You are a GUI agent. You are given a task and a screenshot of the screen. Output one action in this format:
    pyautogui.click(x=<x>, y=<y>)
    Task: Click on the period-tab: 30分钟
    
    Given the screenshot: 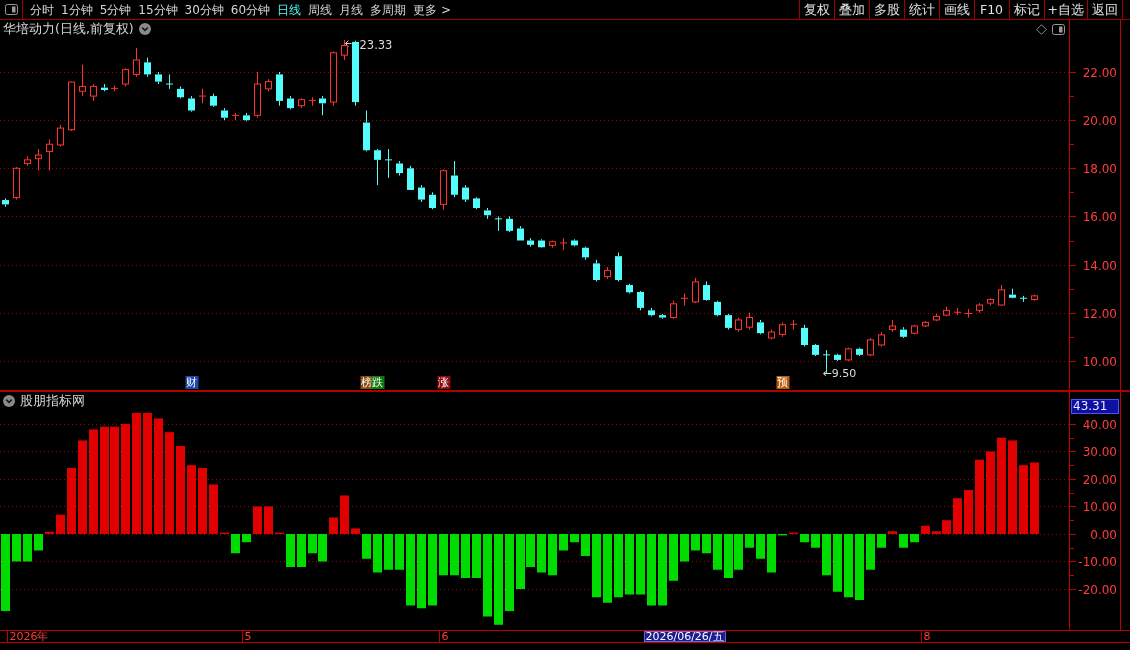 What is the action you would take?
    pyautogui.click(x=204, y=9)
    